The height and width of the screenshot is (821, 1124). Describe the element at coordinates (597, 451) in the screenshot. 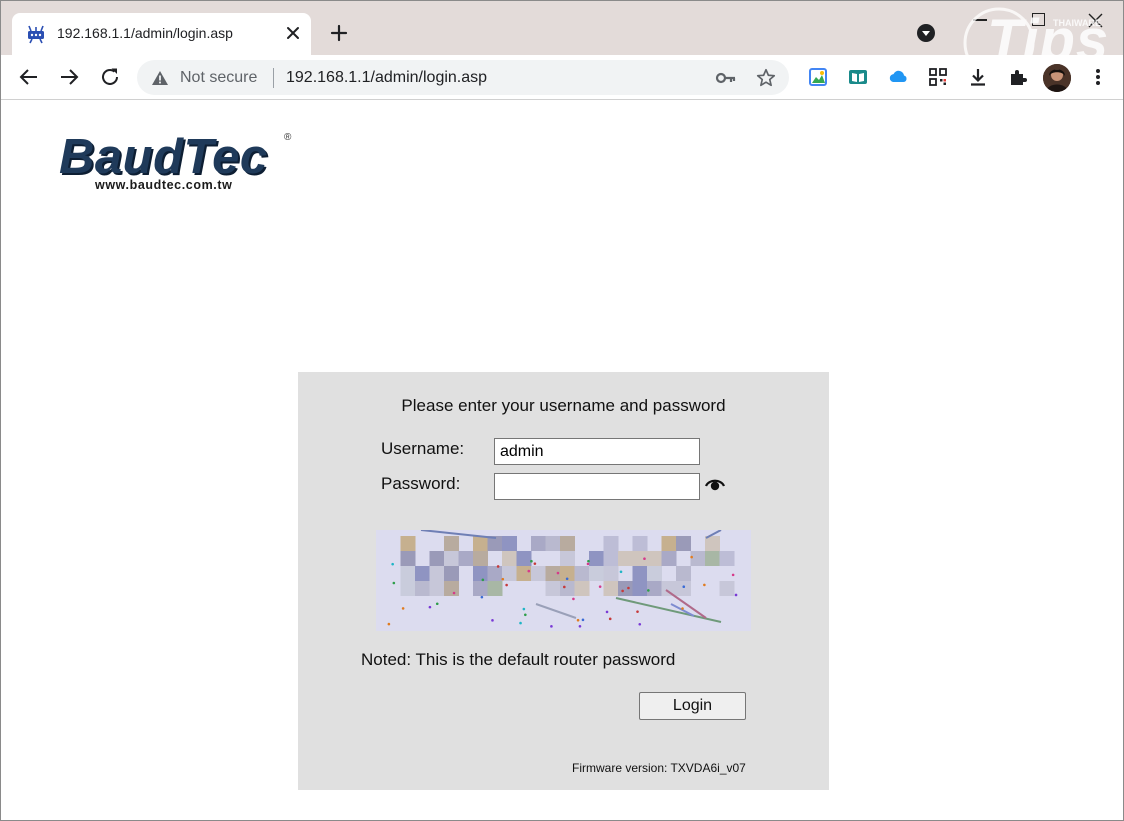

I see `username-input` at that location.